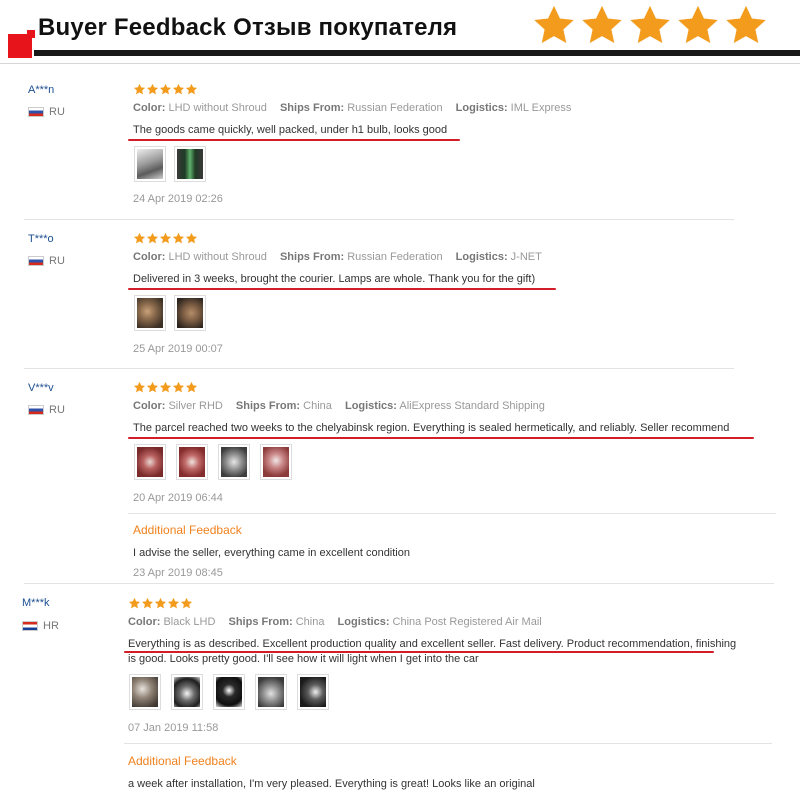 Image resolution: width=800 pixels, height=800 pixels. I want to click on logistics-value: China Post Registered Air Mail, so click(467, 622).